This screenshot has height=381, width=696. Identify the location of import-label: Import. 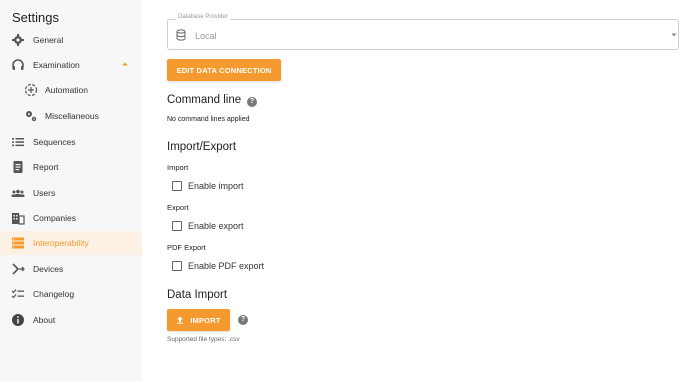
(178, 167).